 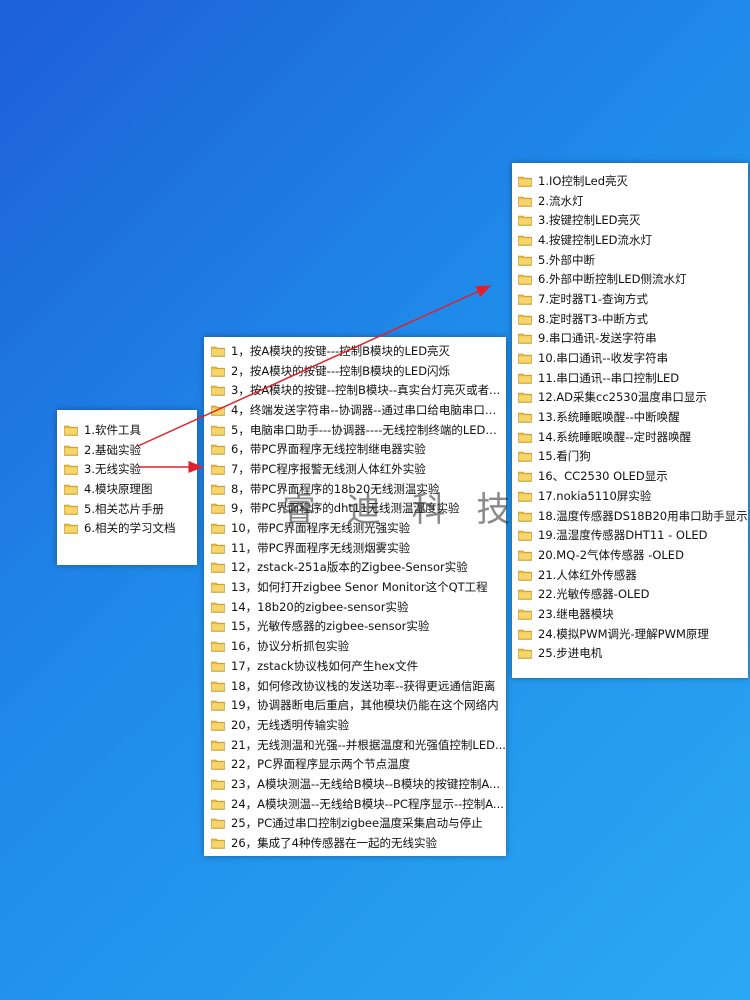 I want to click on basic-folder-item: 21.人体红外传感器, so click(x=630, y=575).